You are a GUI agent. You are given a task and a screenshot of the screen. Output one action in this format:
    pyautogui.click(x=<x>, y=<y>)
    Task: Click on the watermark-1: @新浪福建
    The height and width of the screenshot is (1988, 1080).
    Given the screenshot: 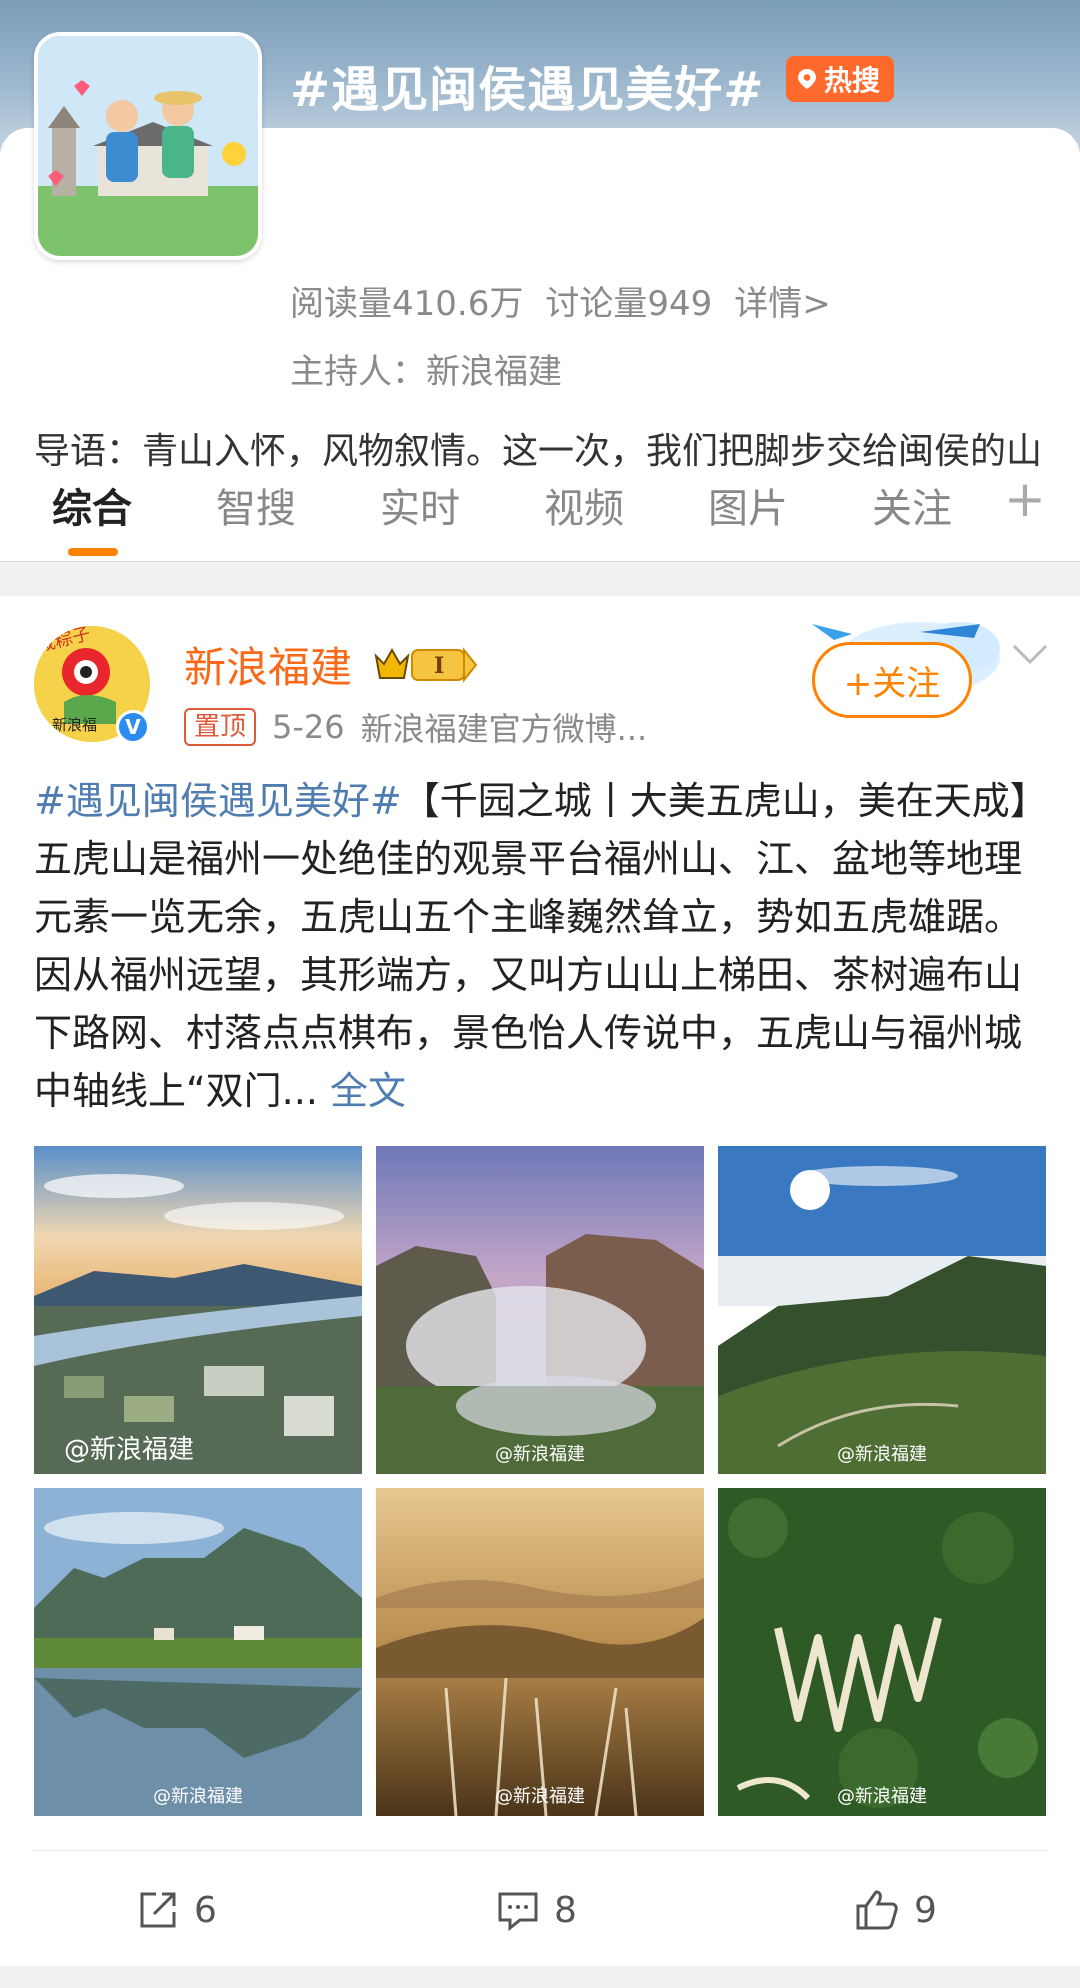 What is the action you would take?
    pyautogui.click(x=129, y=1450)
    